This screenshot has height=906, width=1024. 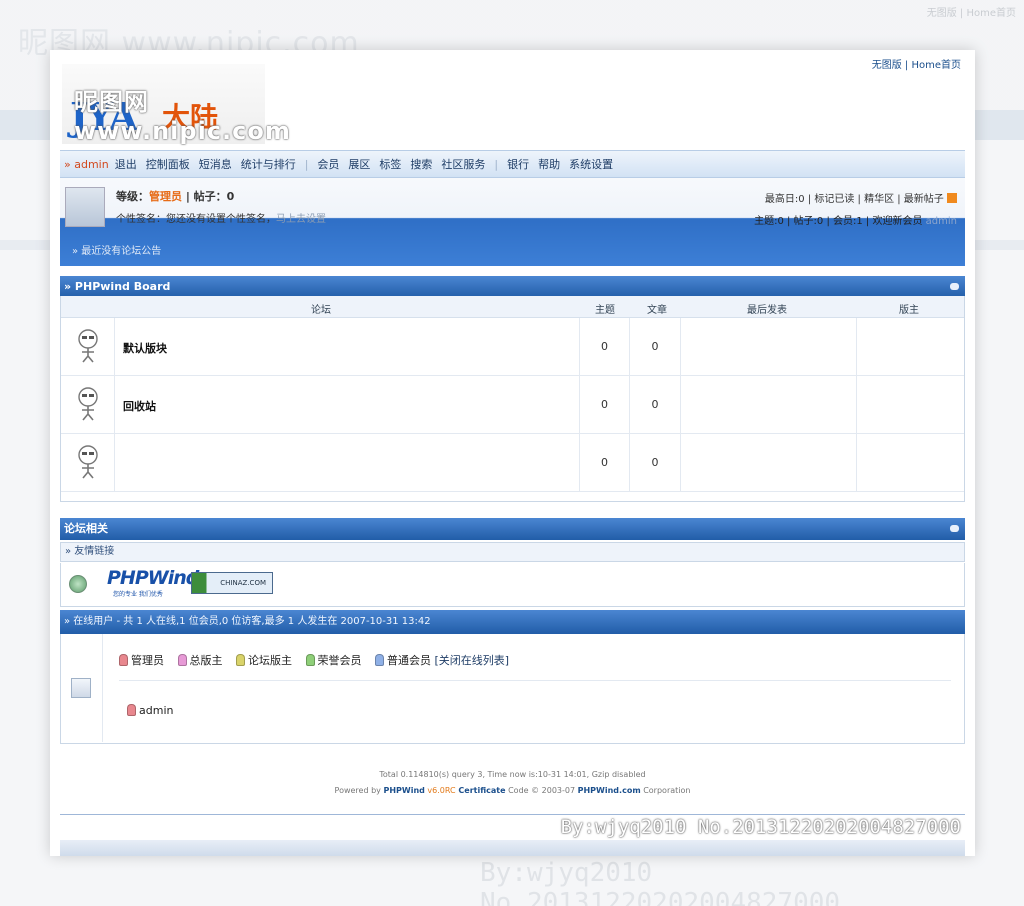 What do you see at coordinates (138, 594) in the screenshot?
I see `phpwind-slogan: 您的专业 我们优秀` at bounding box center [138, 594].